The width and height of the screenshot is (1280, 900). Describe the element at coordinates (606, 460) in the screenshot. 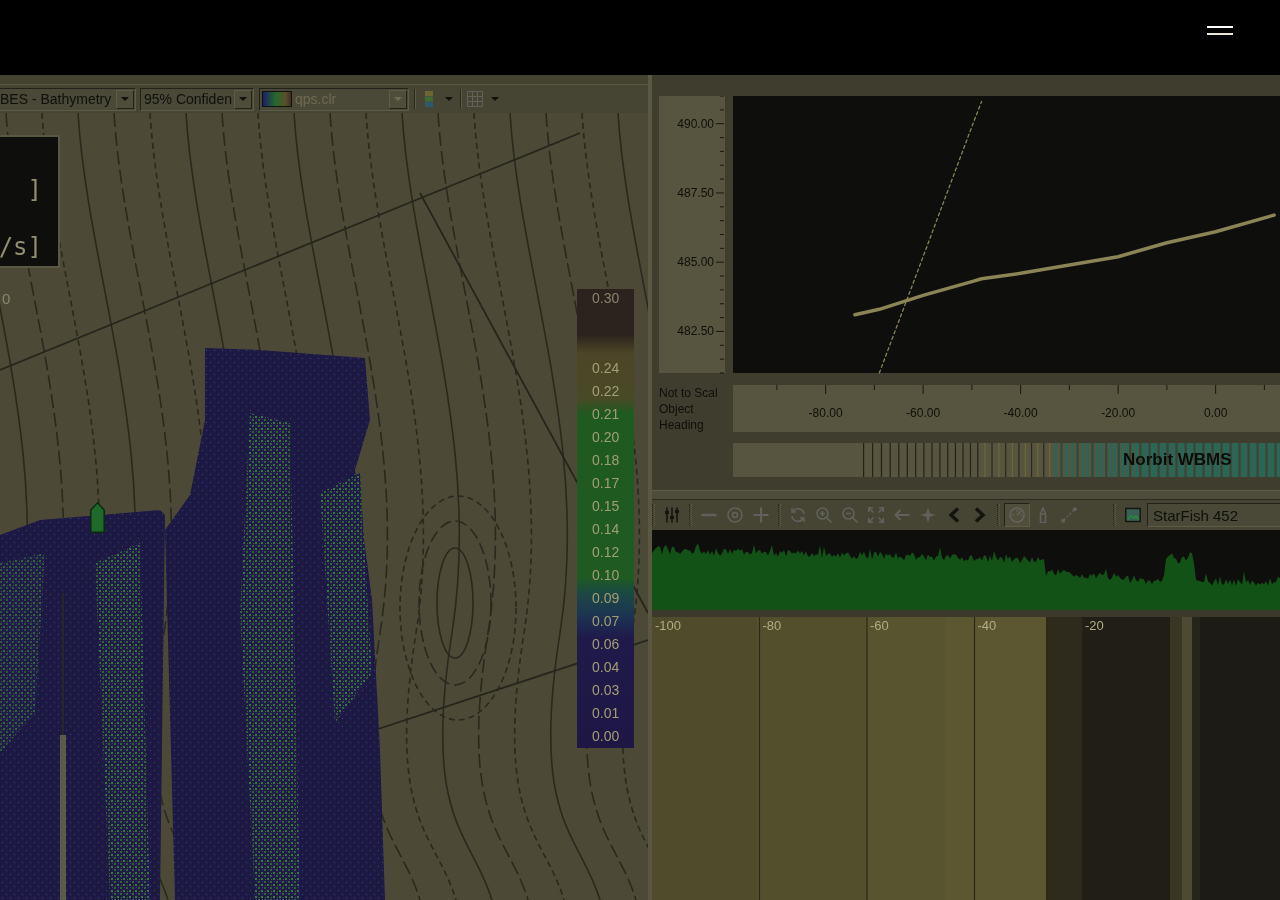

I see `scale-label: 0.18` at that location.